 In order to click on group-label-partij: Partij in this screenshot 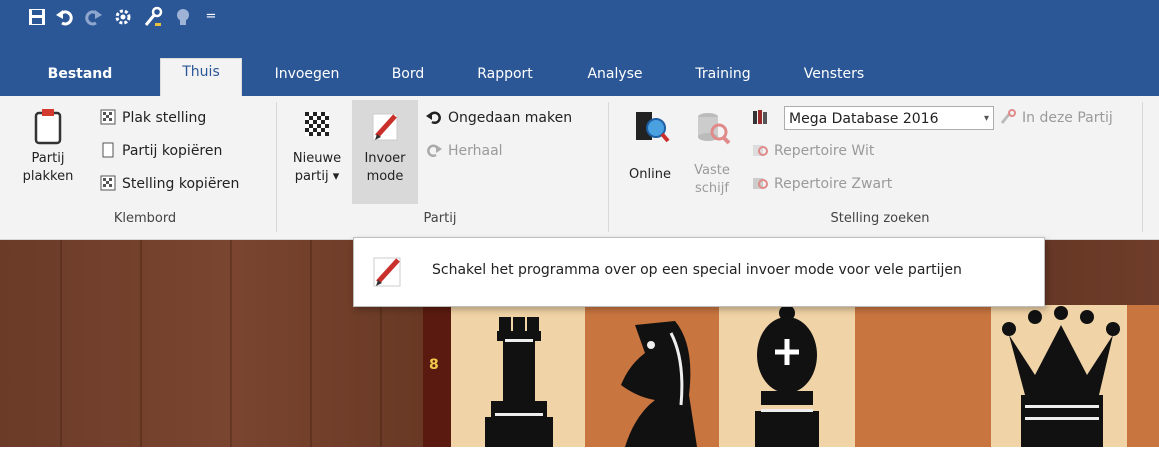, I will do `click(440, 218)`.